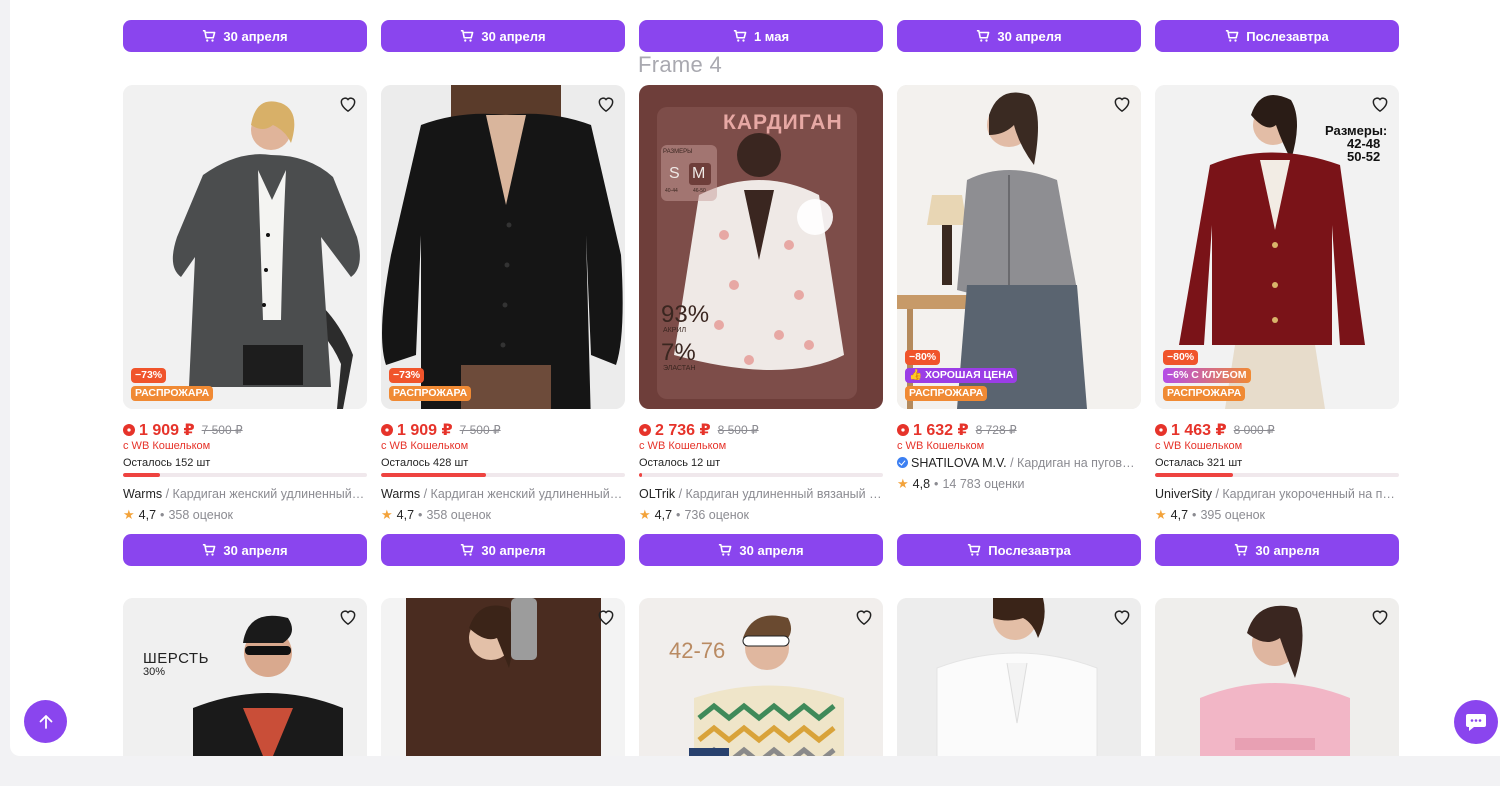 The height and width of the screenshot is (786, 1500). What do you see at coordinates (503, 515) in the screenshot?
I see `rating: ★ 4,7 • 358 оценок` at bounding box center [503, 515].